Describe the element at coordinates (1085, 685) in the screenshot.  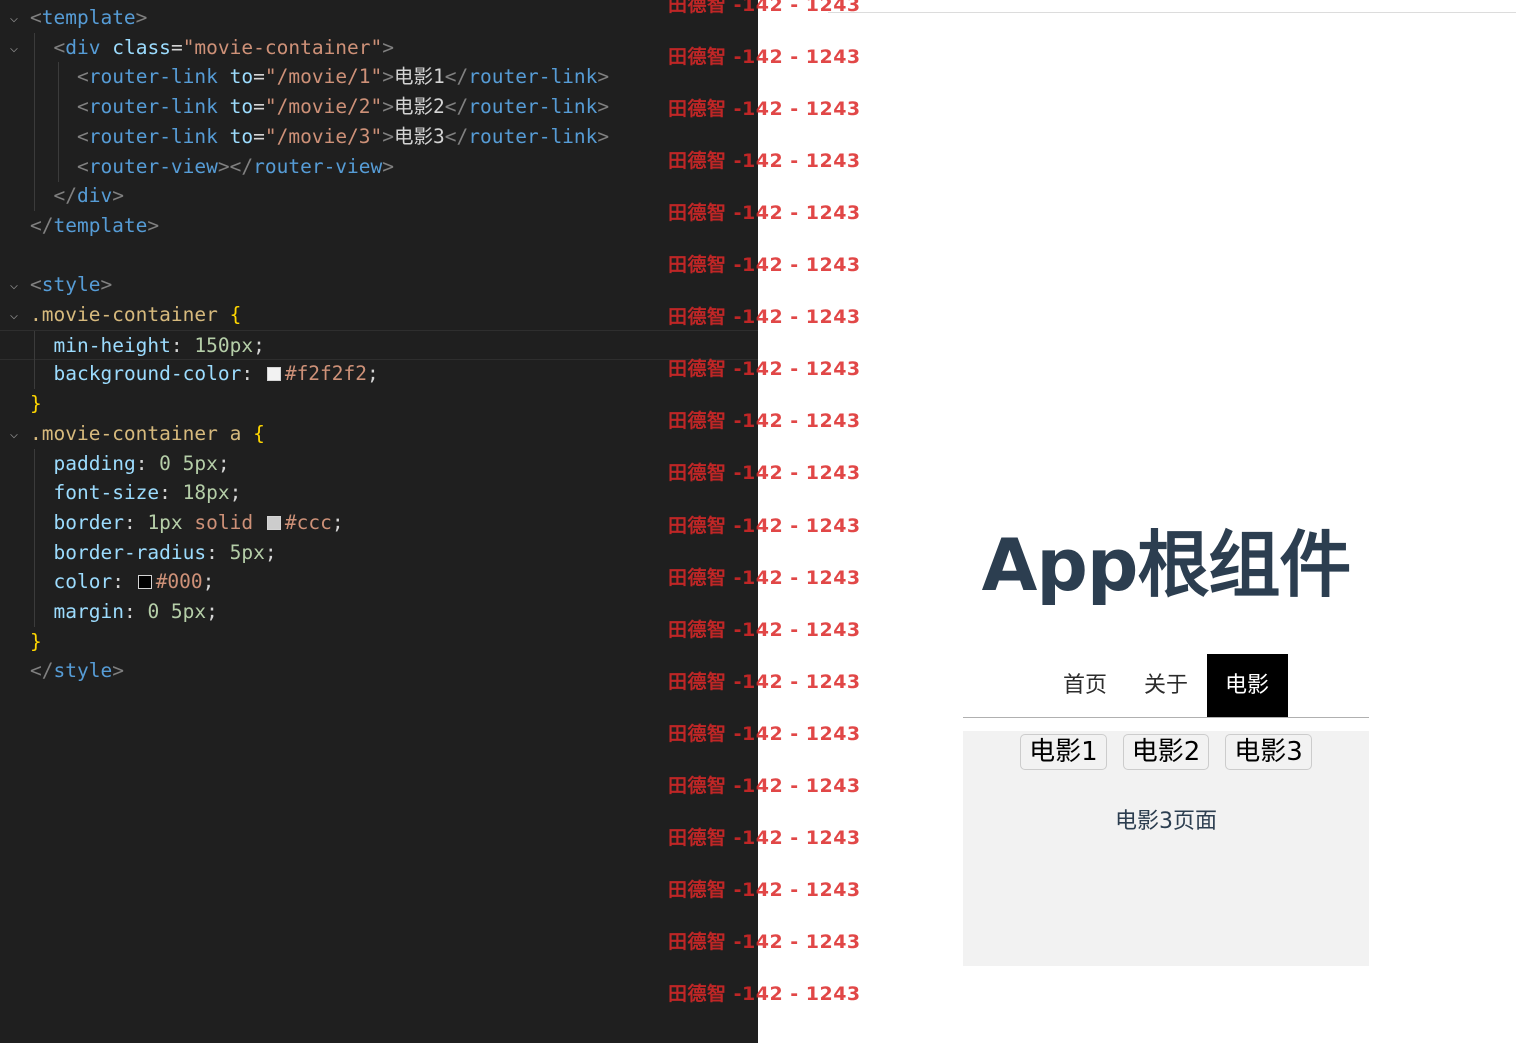
I see `nav-link-home: 首页` at that location.